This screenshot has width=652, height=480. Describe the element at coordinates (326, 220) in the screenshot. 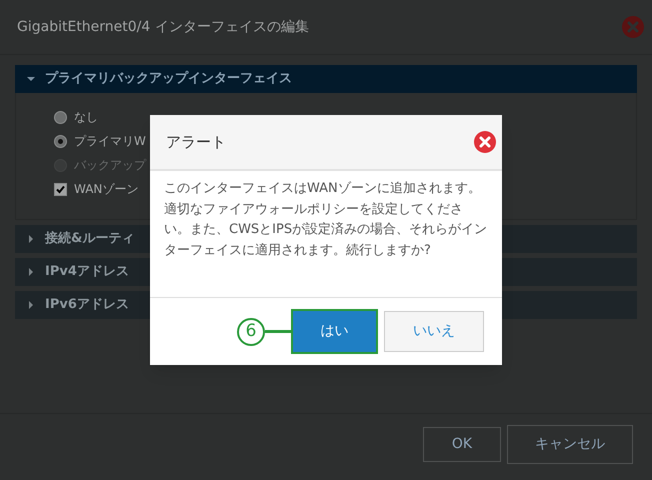

I see `alert-message: このインターフェイスはWANゾーンに追加されます。適切なファイアウォールポリシーを設定してください。また、CWSとIPSが設定済みの場合、それらがインターフェイスに適用されます。続行しますか?` at that location.